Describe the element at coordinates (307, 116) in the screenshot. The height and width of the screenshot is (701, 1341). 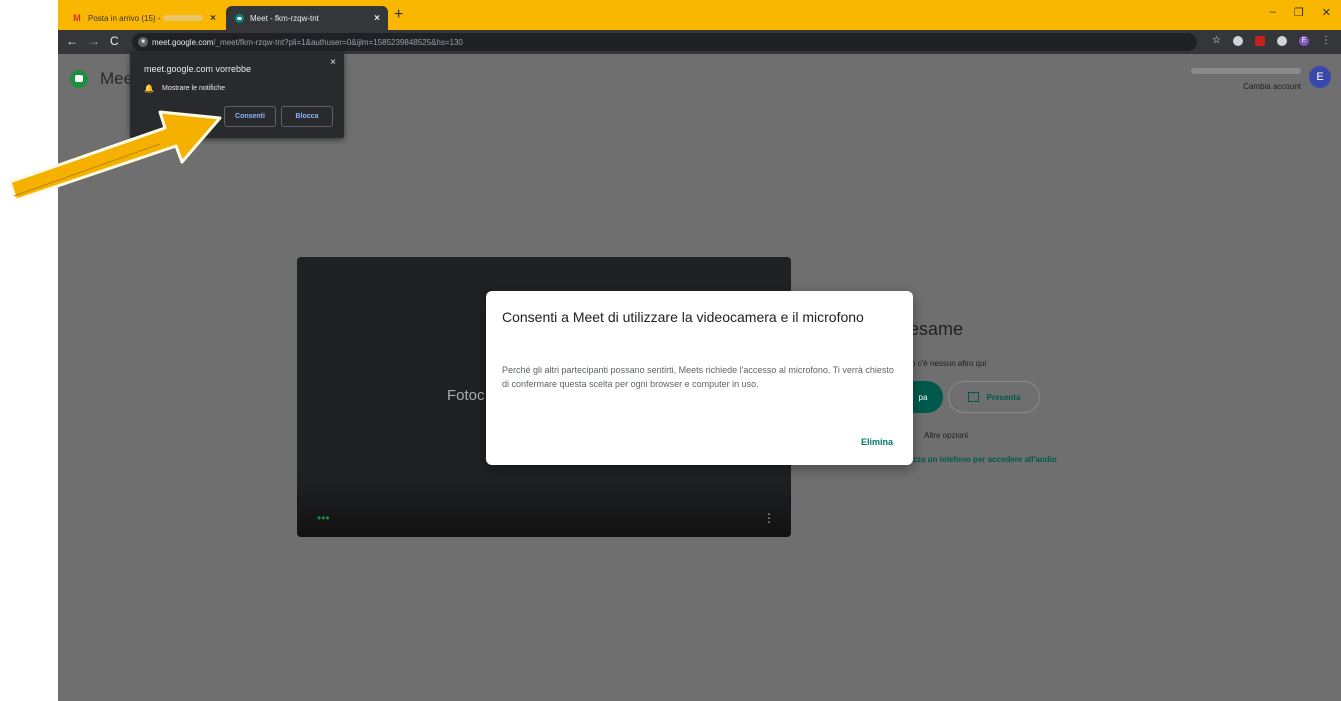
I see `block-button: Blocca` at that location.